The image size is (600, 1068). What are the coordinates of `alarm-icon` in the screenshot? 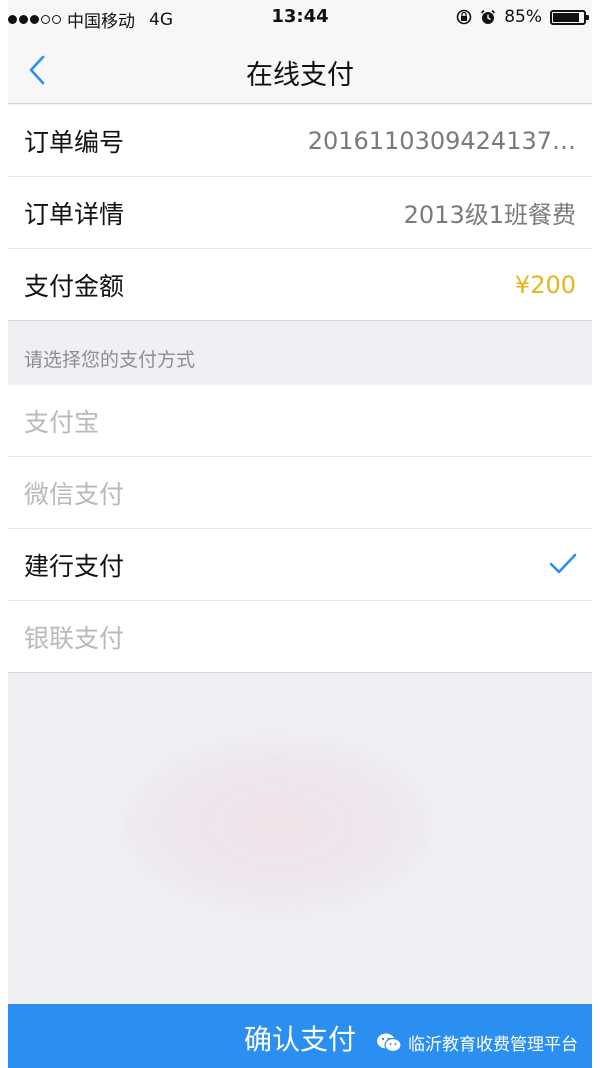 It's located at (488, 16).